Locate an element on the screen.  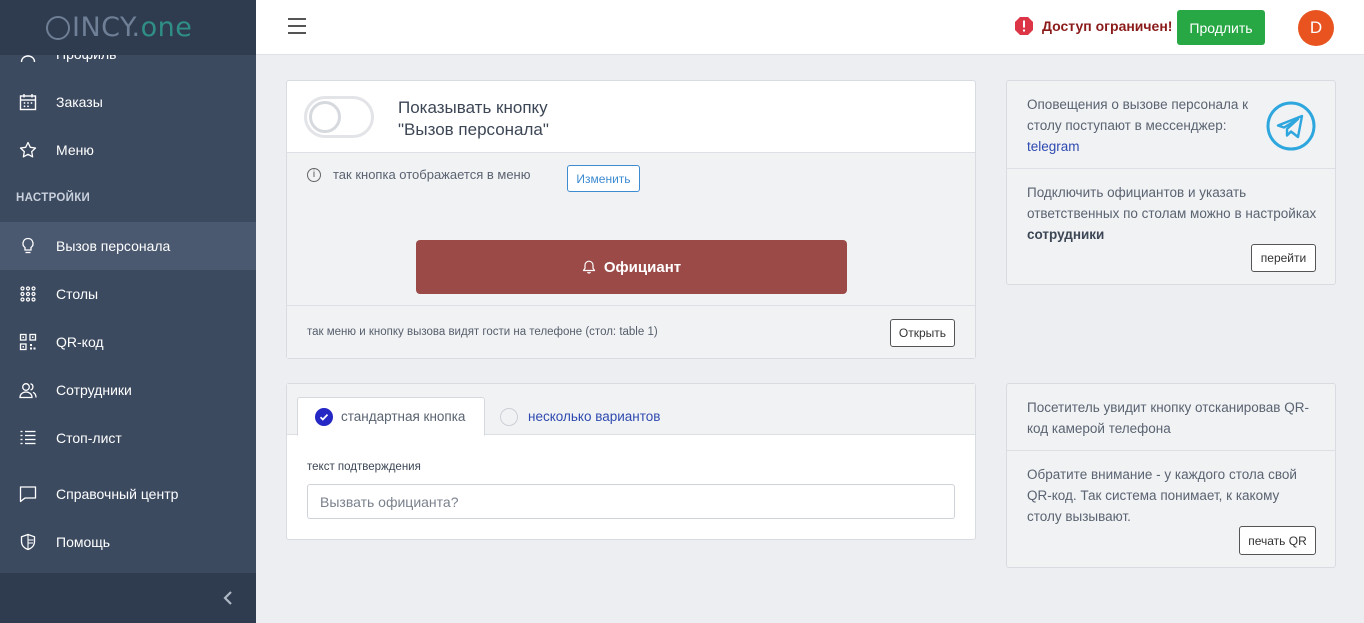
calendar-icon is located at coordinates (28, 102).